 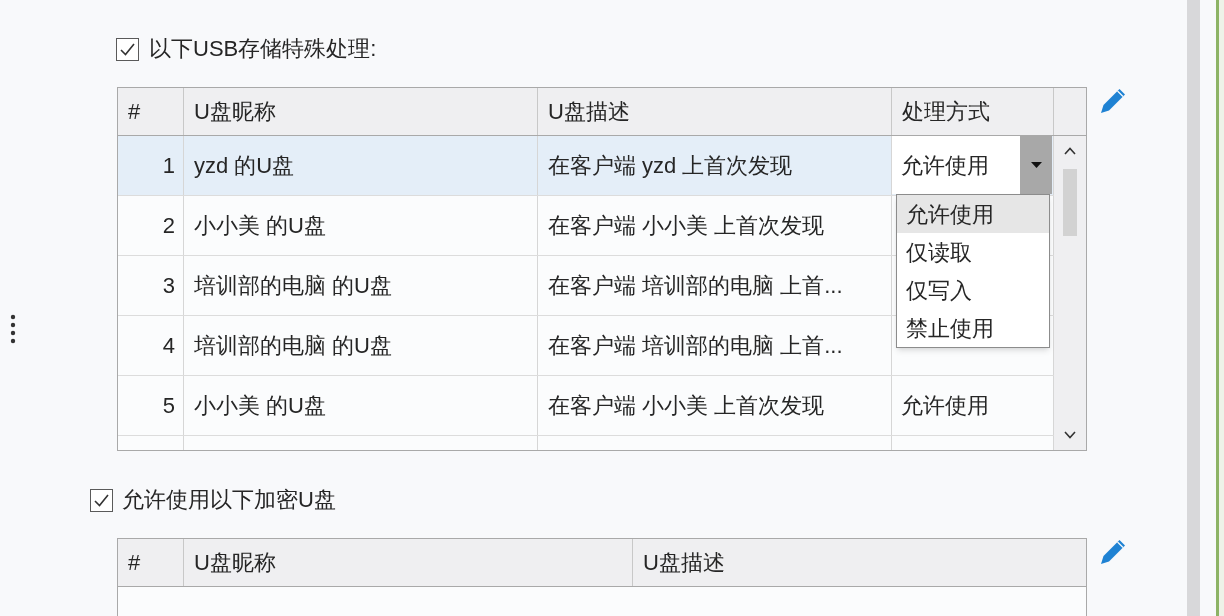 I want to click on method-dropdown: 允许使用, so click(x=972, y=165).